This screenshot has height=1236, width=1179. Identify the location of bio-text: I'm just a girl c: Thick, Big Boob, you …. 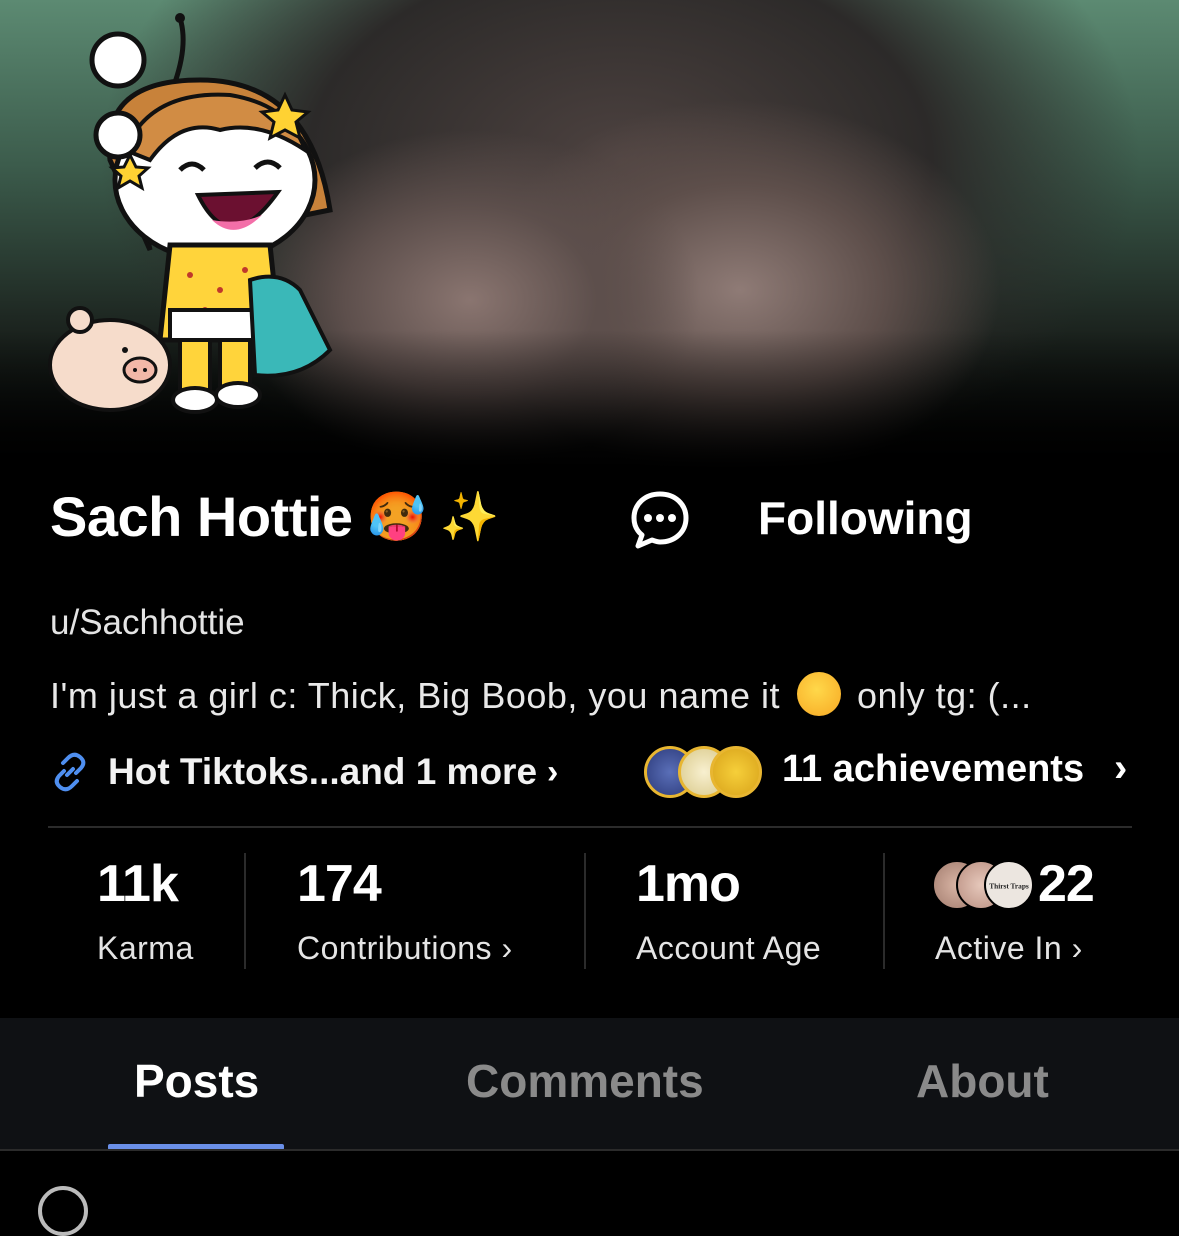
(605, 694).